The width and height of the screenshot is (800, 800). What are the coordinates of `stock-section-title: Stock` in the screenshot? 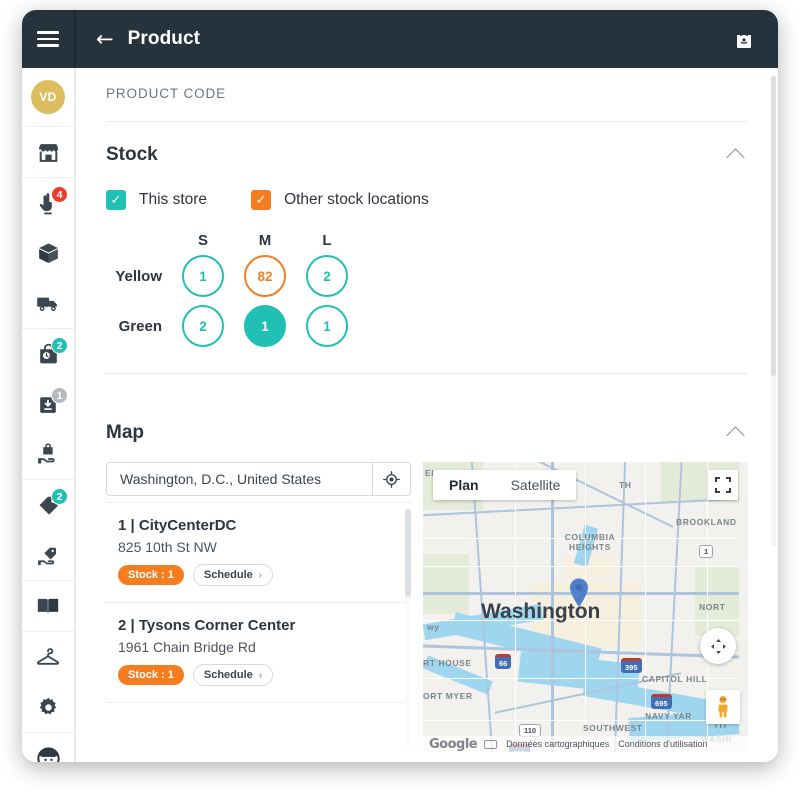 It's located at (132, 154).